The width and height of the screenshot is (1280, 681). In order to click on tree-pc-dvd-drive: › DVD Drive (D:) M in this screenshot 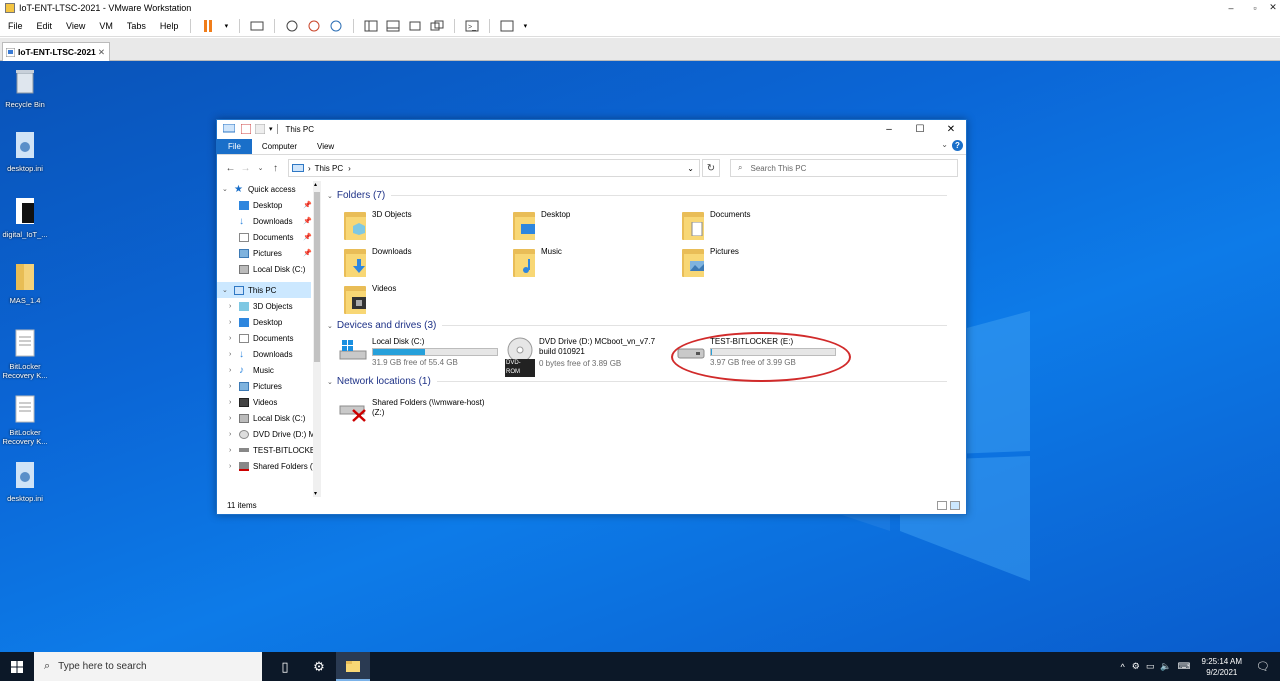, I will do `click(269, 434)`.